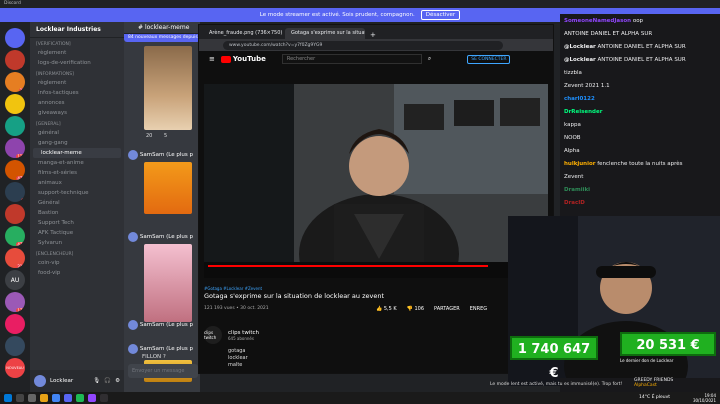 This screenshot has height=404, width=720. Describe the element at coordinates (233, 288) in the screenshot. I see `video-tags: #Gotaga #Locklear #Zevent` at that location.